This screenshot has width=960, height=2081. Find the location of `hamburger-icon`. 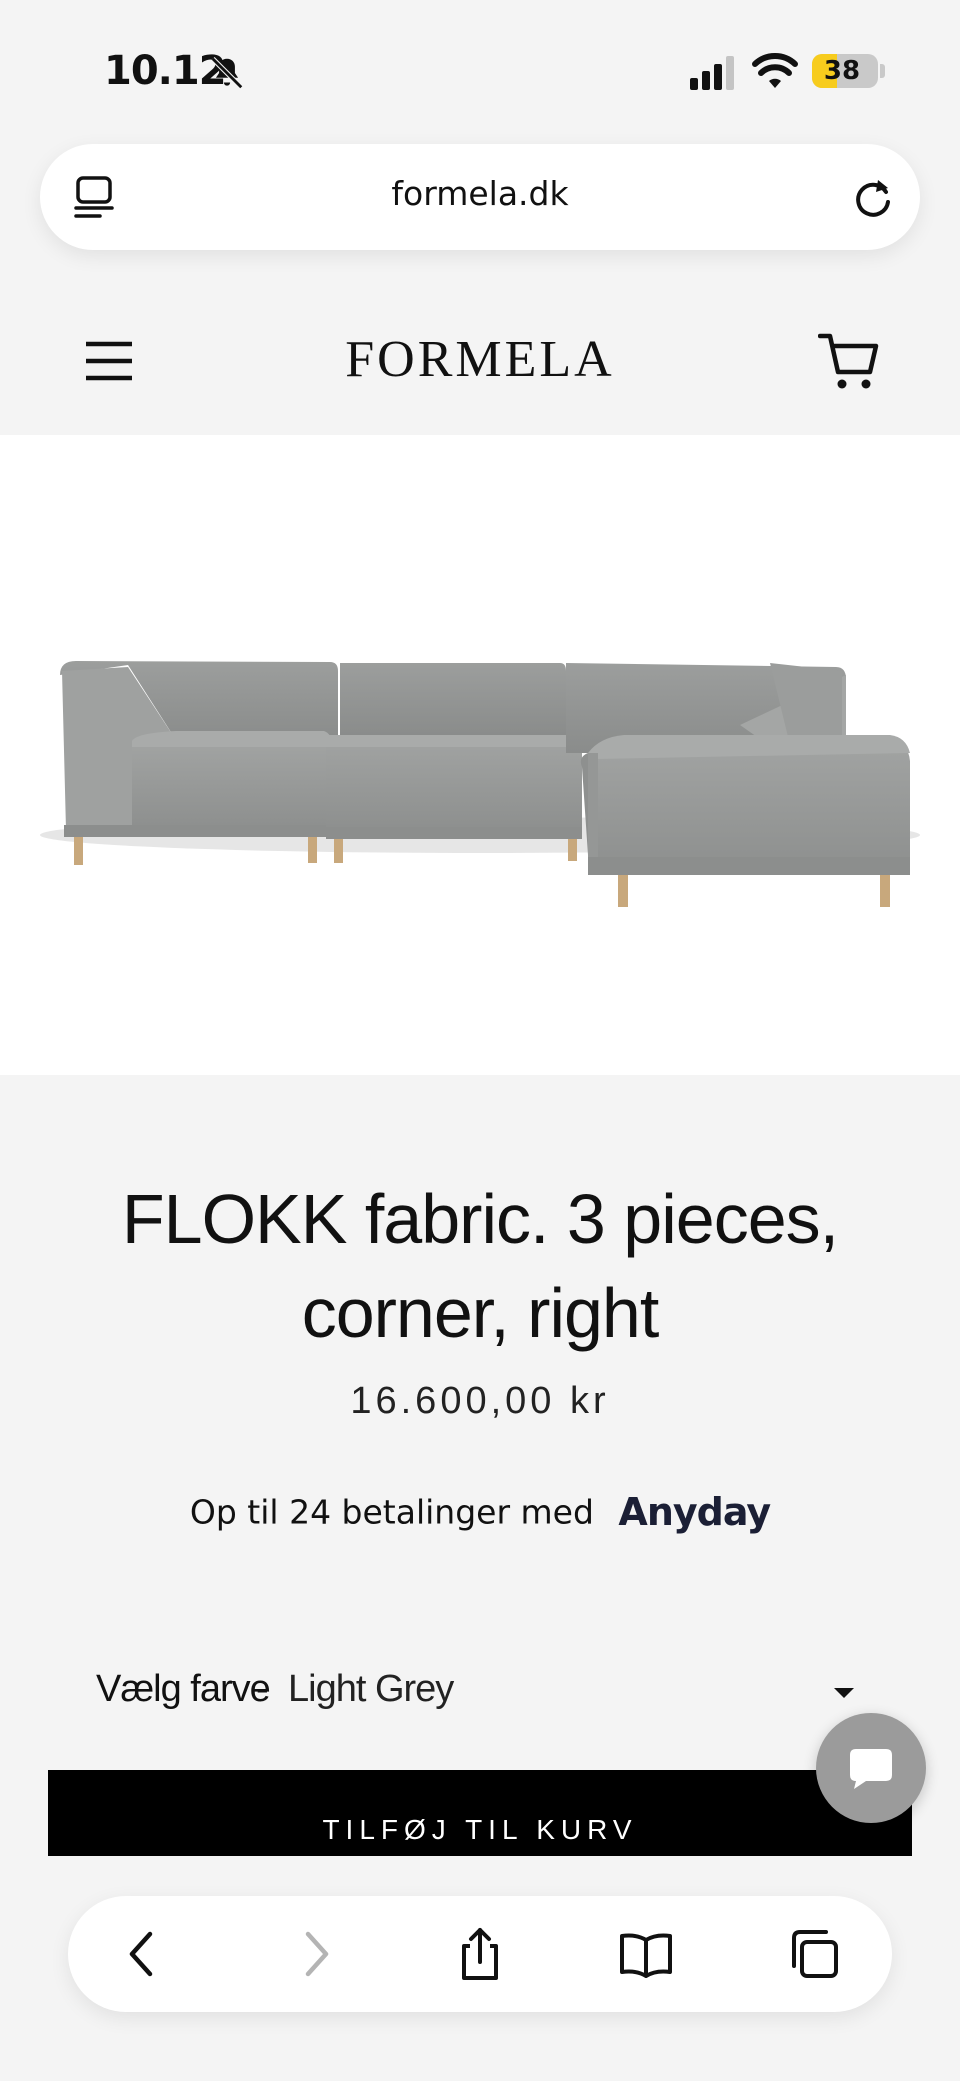

hamburger-icon is located at coordinates (109, 361).